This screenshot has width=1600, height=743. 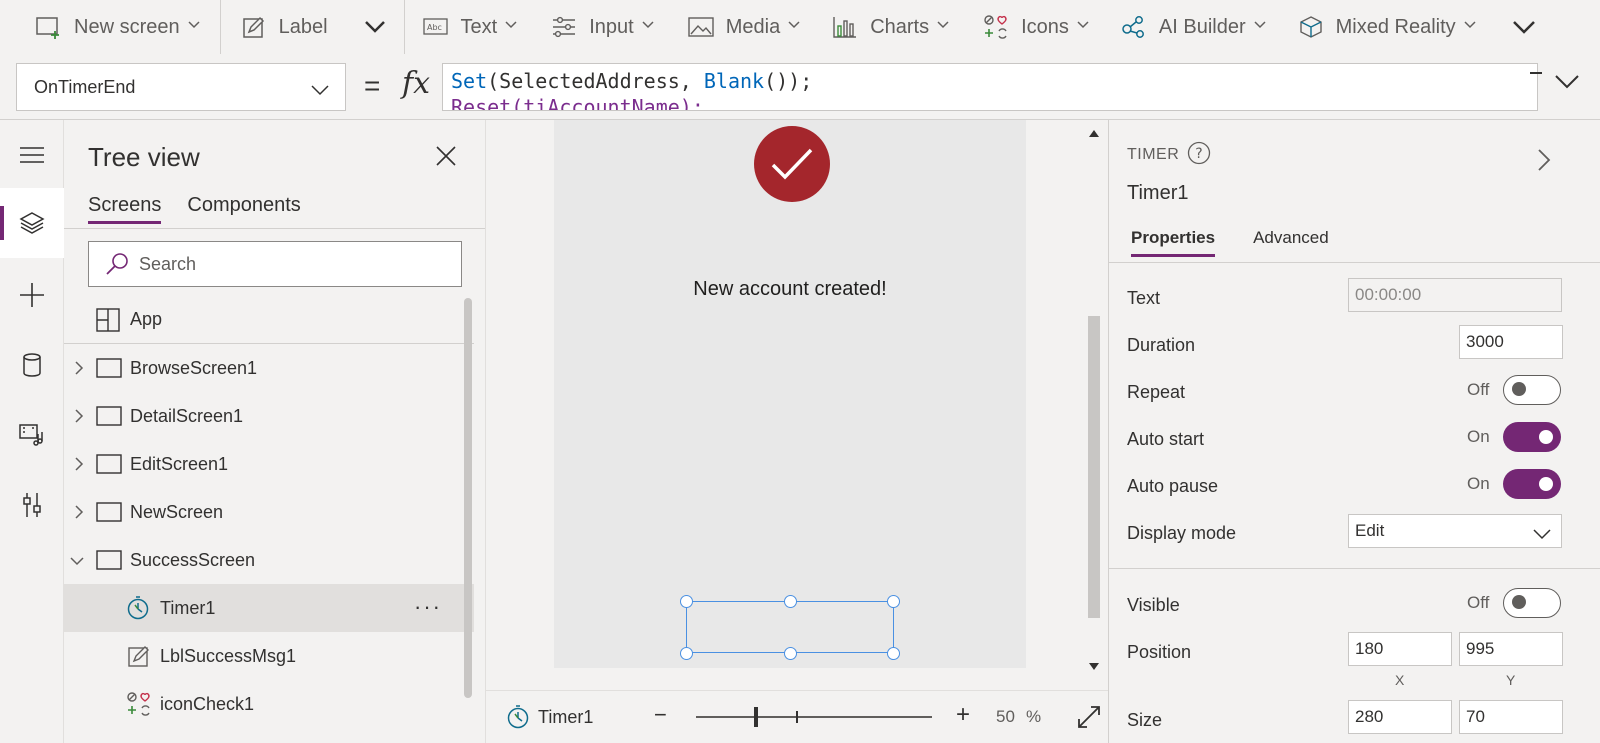 What do you see at coordinates (790, 289) in the screenshot?
I see `success-message-label: New account created!` at bounding box center [790, 289].